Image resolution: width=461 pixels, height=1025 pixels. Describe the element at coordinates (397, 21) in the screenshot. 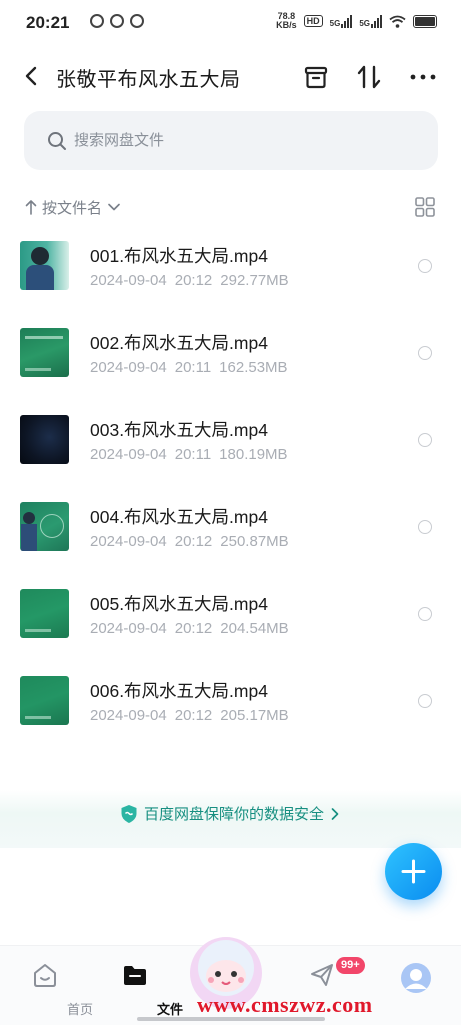

I see `wifi-icon` at that location.